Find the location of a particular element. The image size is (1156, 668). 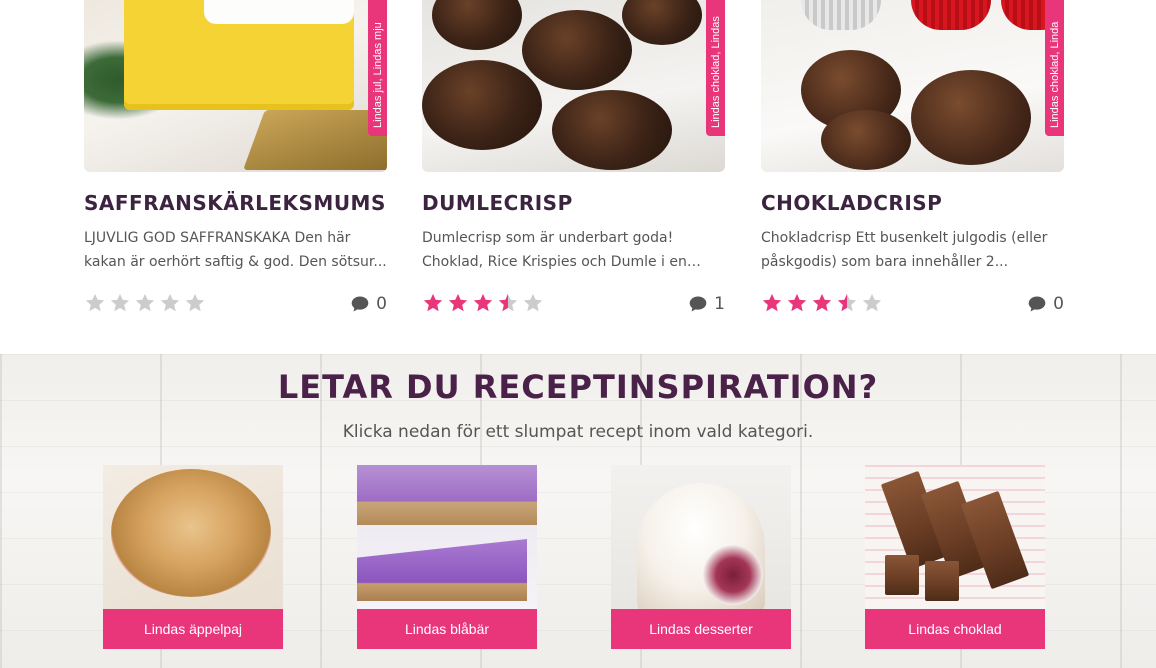

category-tag: Lindas choklad, Linda is located at coordinates (1054, 68).